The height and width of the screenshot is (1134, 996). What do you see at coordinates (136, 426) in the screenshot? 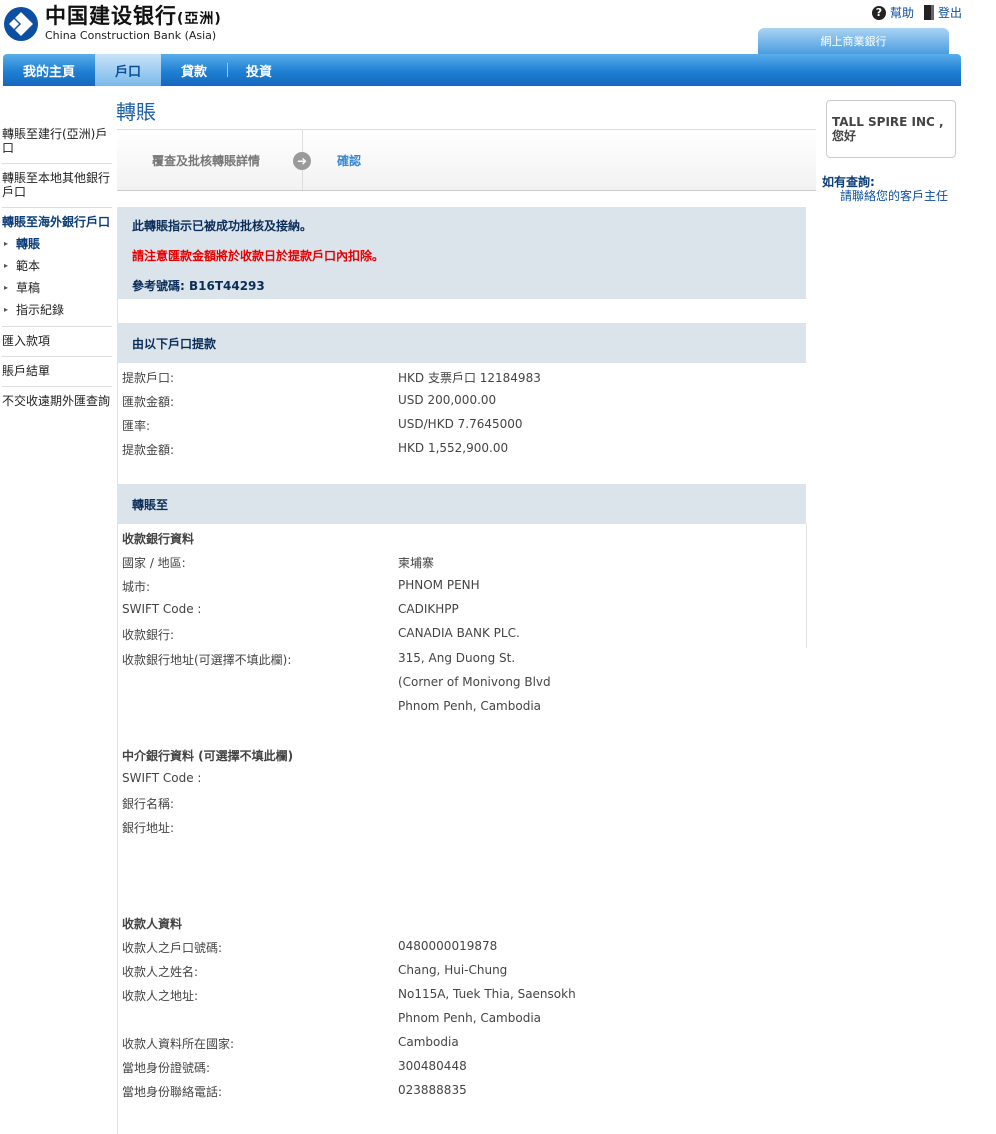
I see `field-label: 匯率:` at bounding box center [136, 426].